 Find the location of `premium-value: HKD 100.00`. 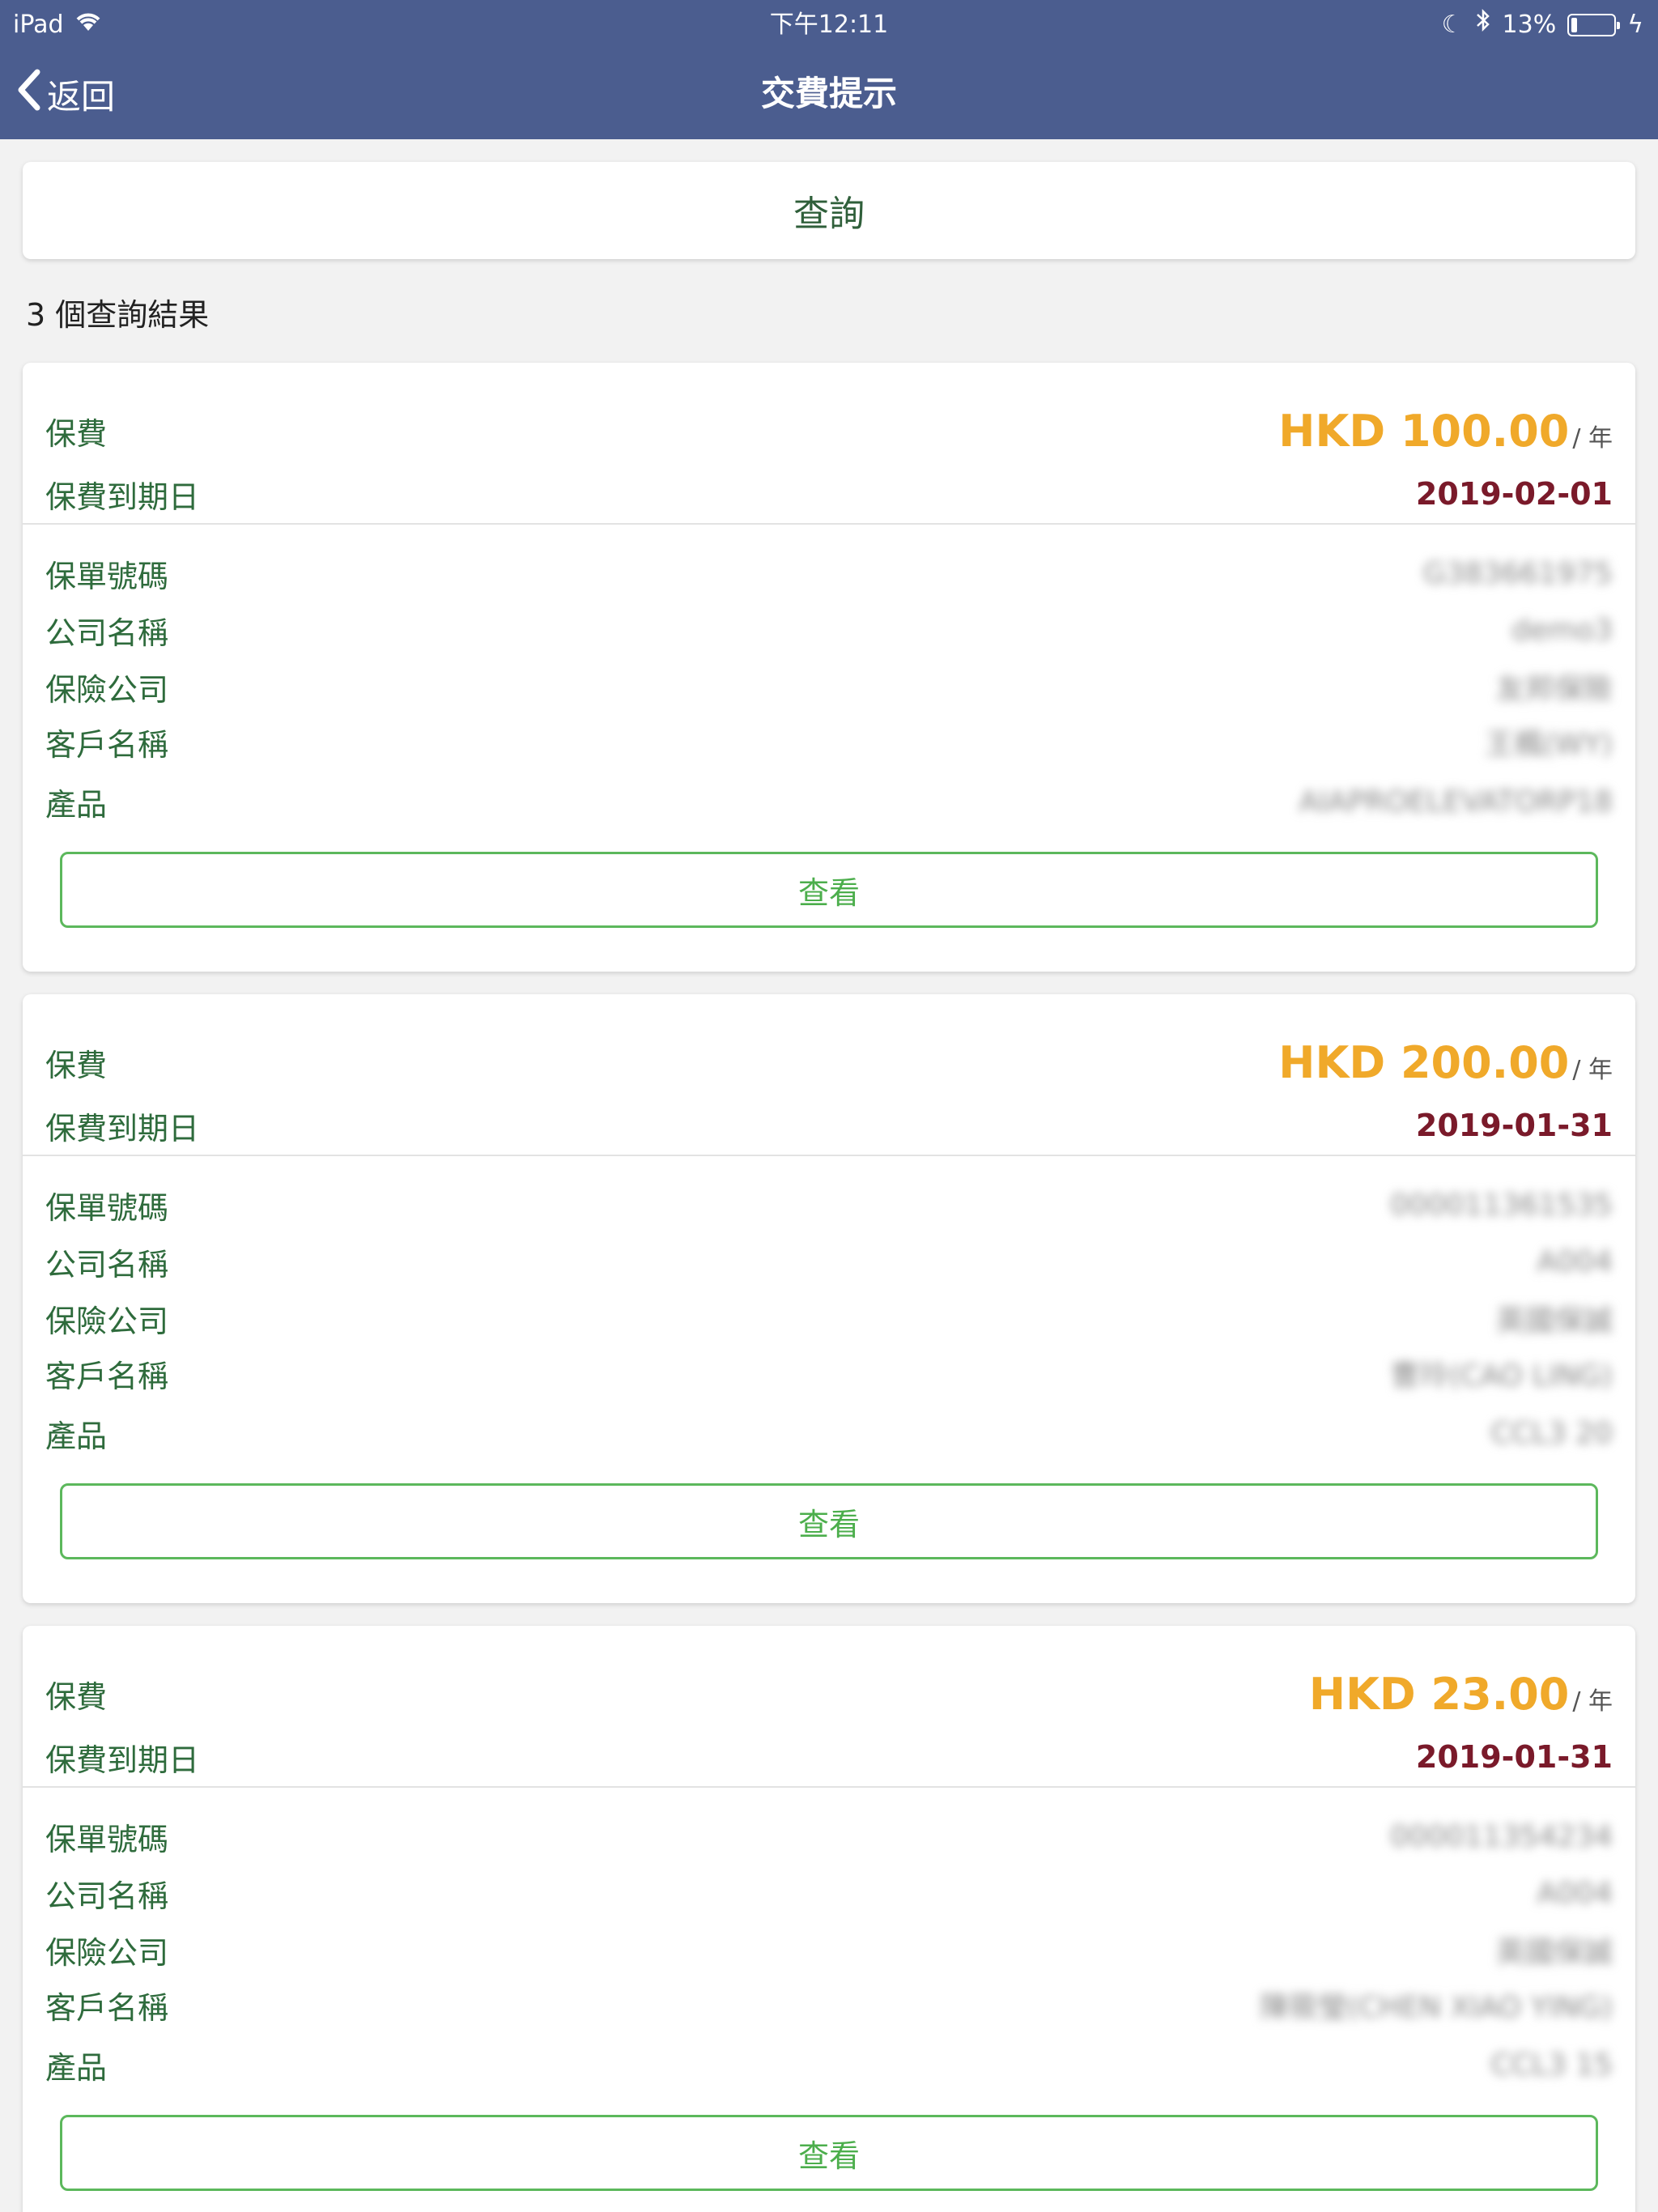

premium-value: HKD 100.00 is located at coordinates (1424, 431).